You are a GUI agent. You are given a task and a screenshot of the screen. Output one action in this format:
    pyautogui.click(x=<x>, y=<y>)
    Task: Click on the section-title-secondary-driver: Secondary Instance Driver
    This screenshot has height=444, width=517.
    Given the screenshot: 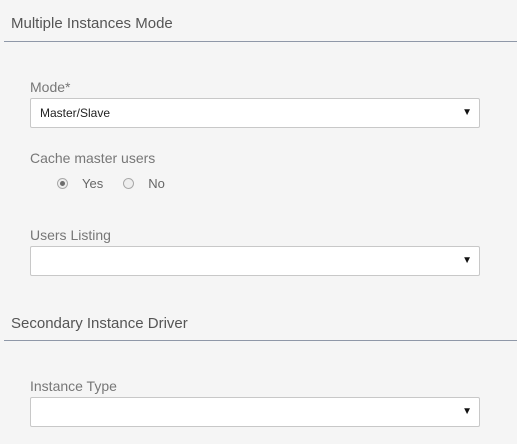 What is the action you would take?
    pyautogui.click(x=99, y=323)
    